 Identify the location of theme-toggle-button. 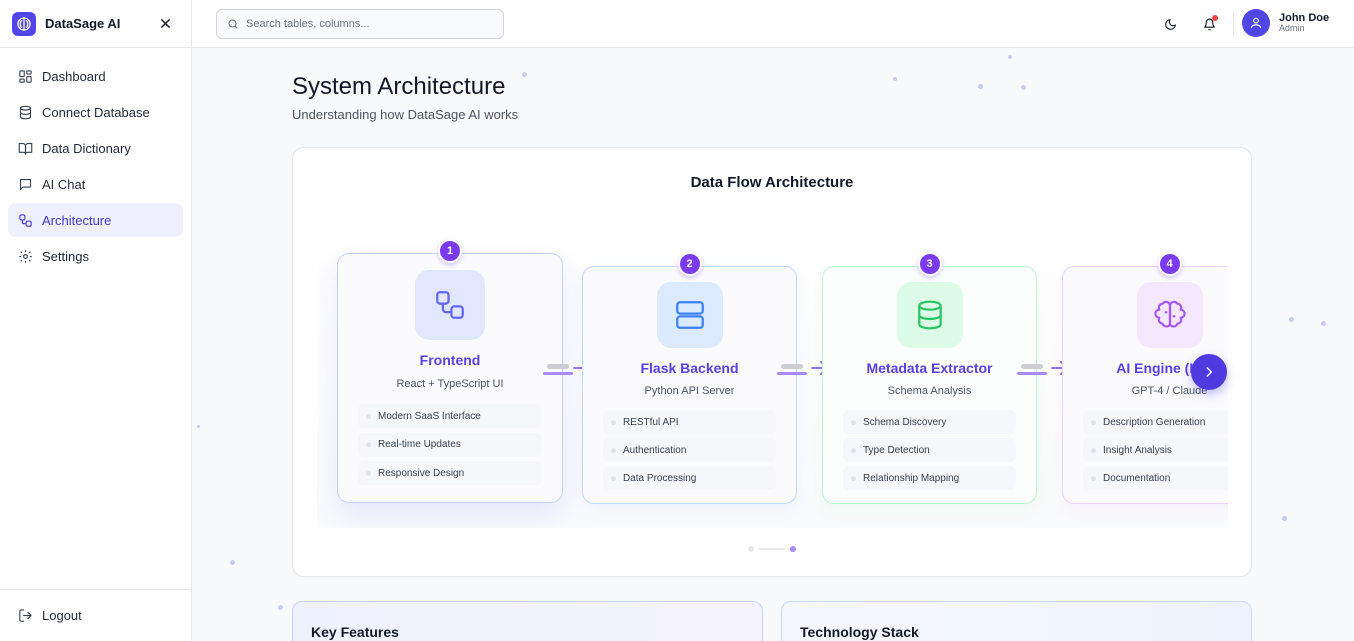
(1170, 24).